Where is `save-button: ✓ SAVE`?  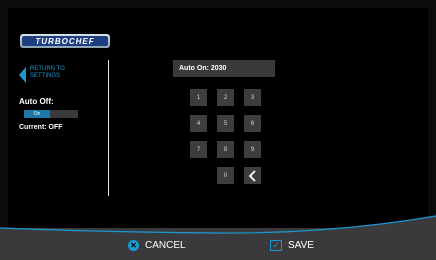
save-button: ✓ SAVE is located at coordinates (292, 245).